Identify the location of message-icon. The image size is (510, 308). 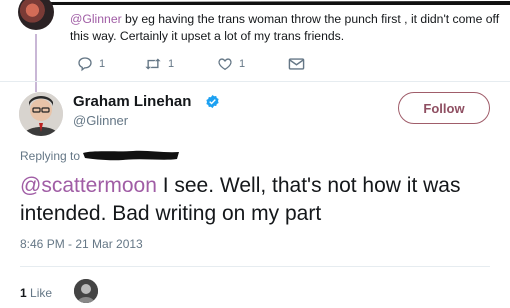
(296, 64).